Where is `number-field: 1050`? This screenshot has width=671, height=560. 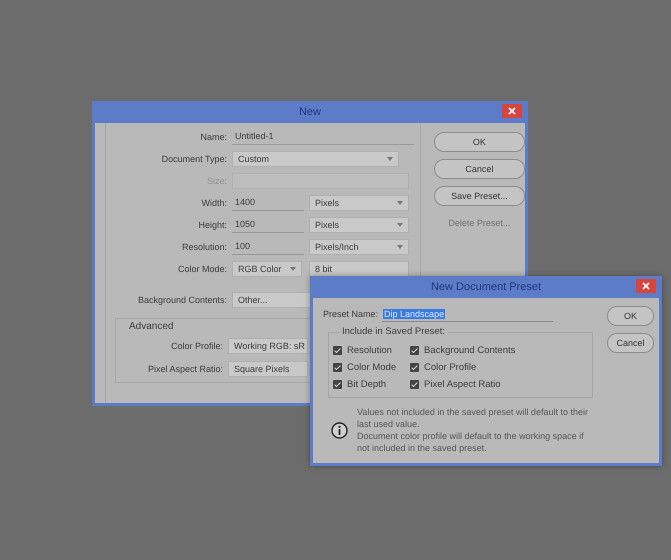
number-field: 1050 is located at coordinates (268, 224).